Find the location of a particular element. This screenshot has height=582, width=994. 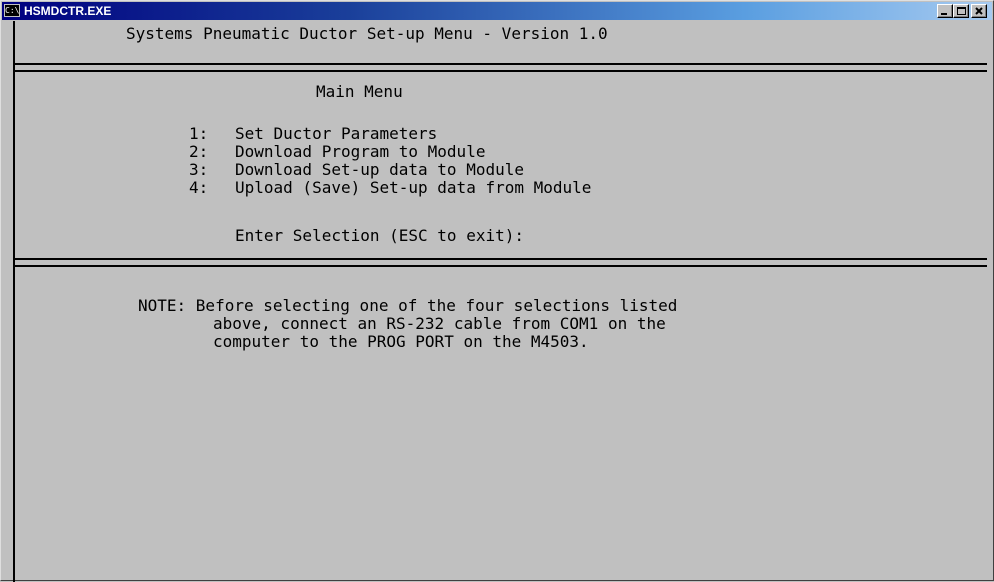

maximize-icon is located at coordinates (961, 11).